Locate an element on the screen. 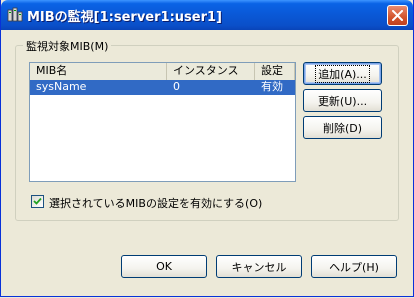 The height and width of the screenshot is (298, 414). help-button-label: ヘルプ(H) is located at coordinates (354, 267).